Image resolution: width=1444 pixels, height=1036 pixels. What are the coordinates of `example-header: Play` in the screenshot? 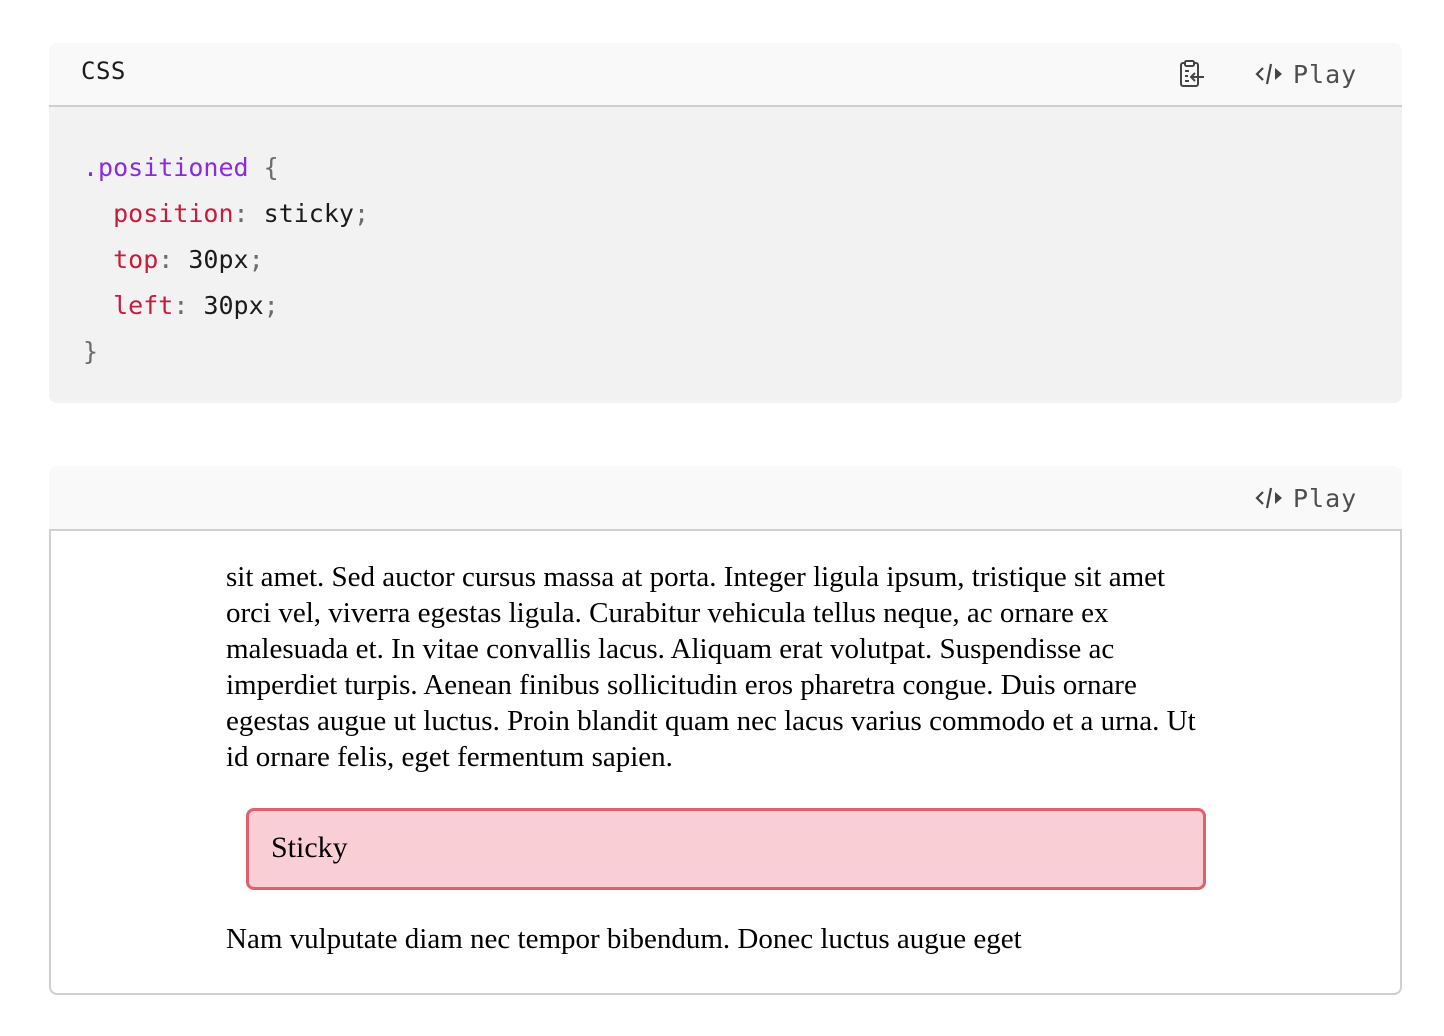 It's located at (725, 498).